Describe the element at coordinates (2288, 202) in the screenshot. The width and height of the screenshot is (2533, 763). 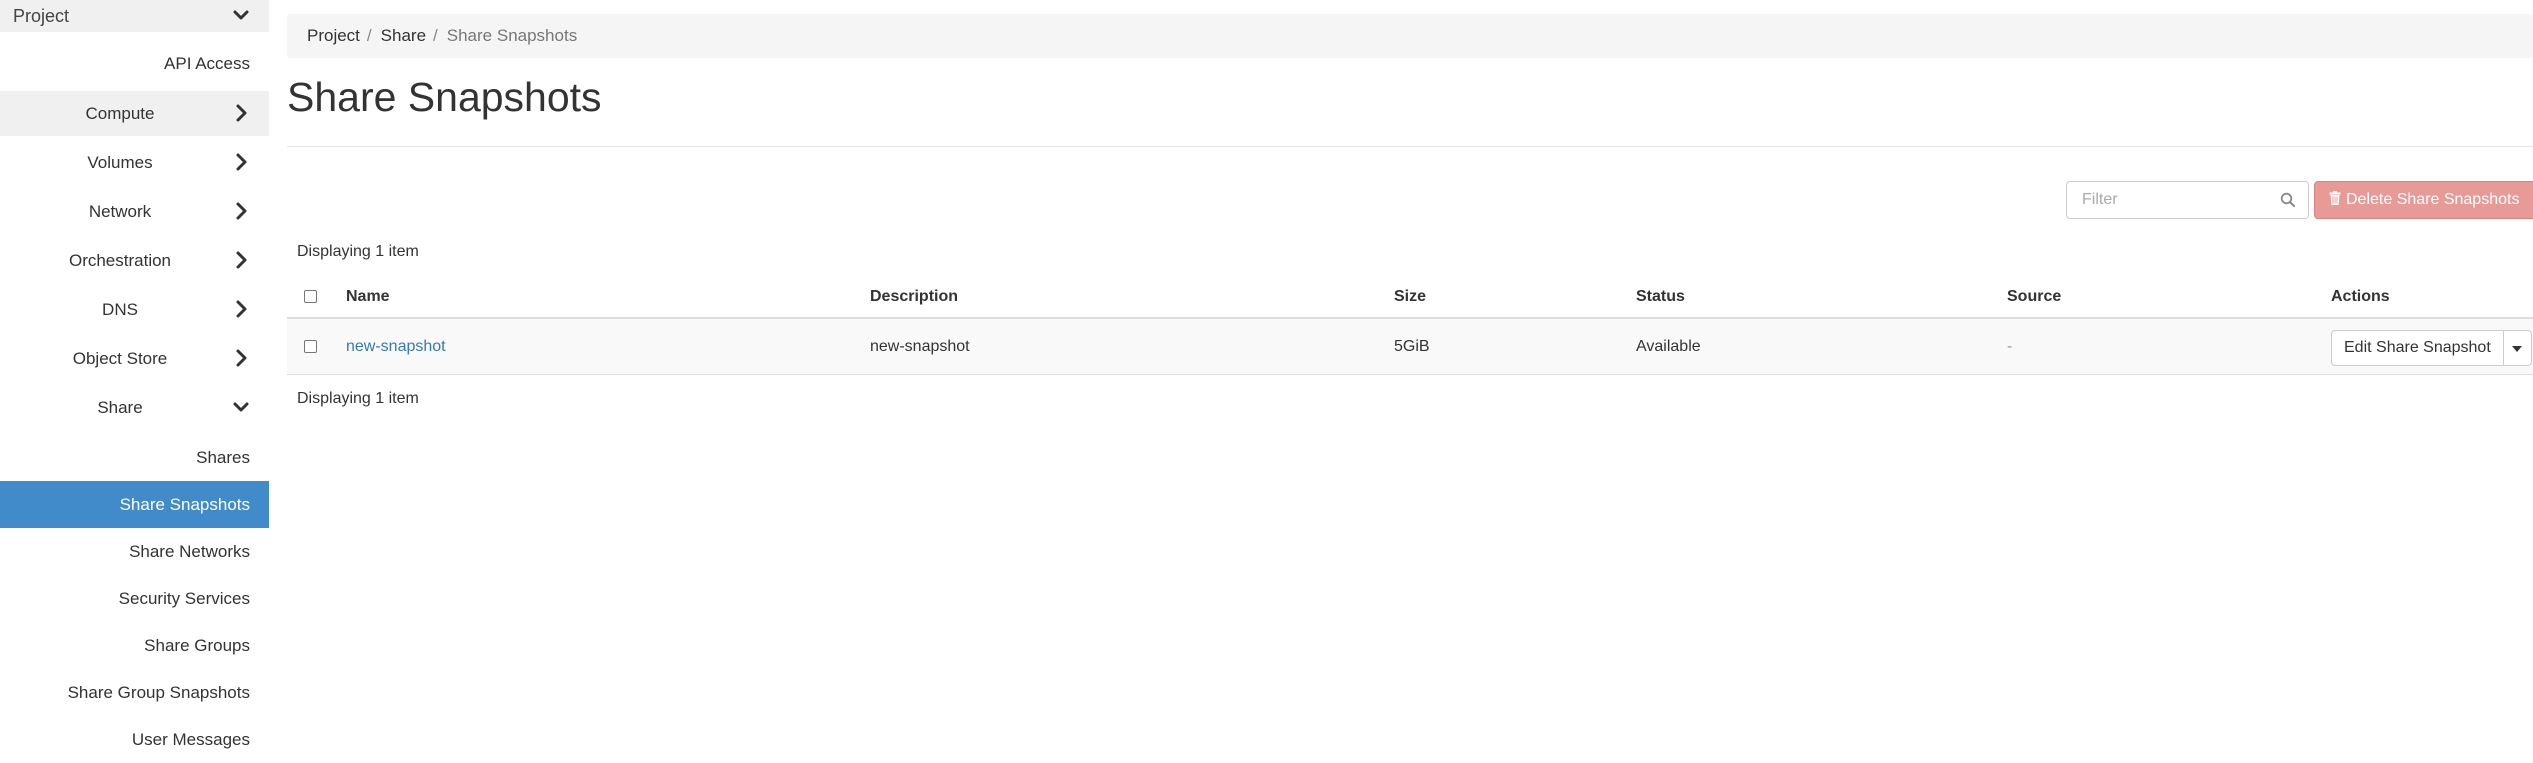
I see `search-icon` at that location.